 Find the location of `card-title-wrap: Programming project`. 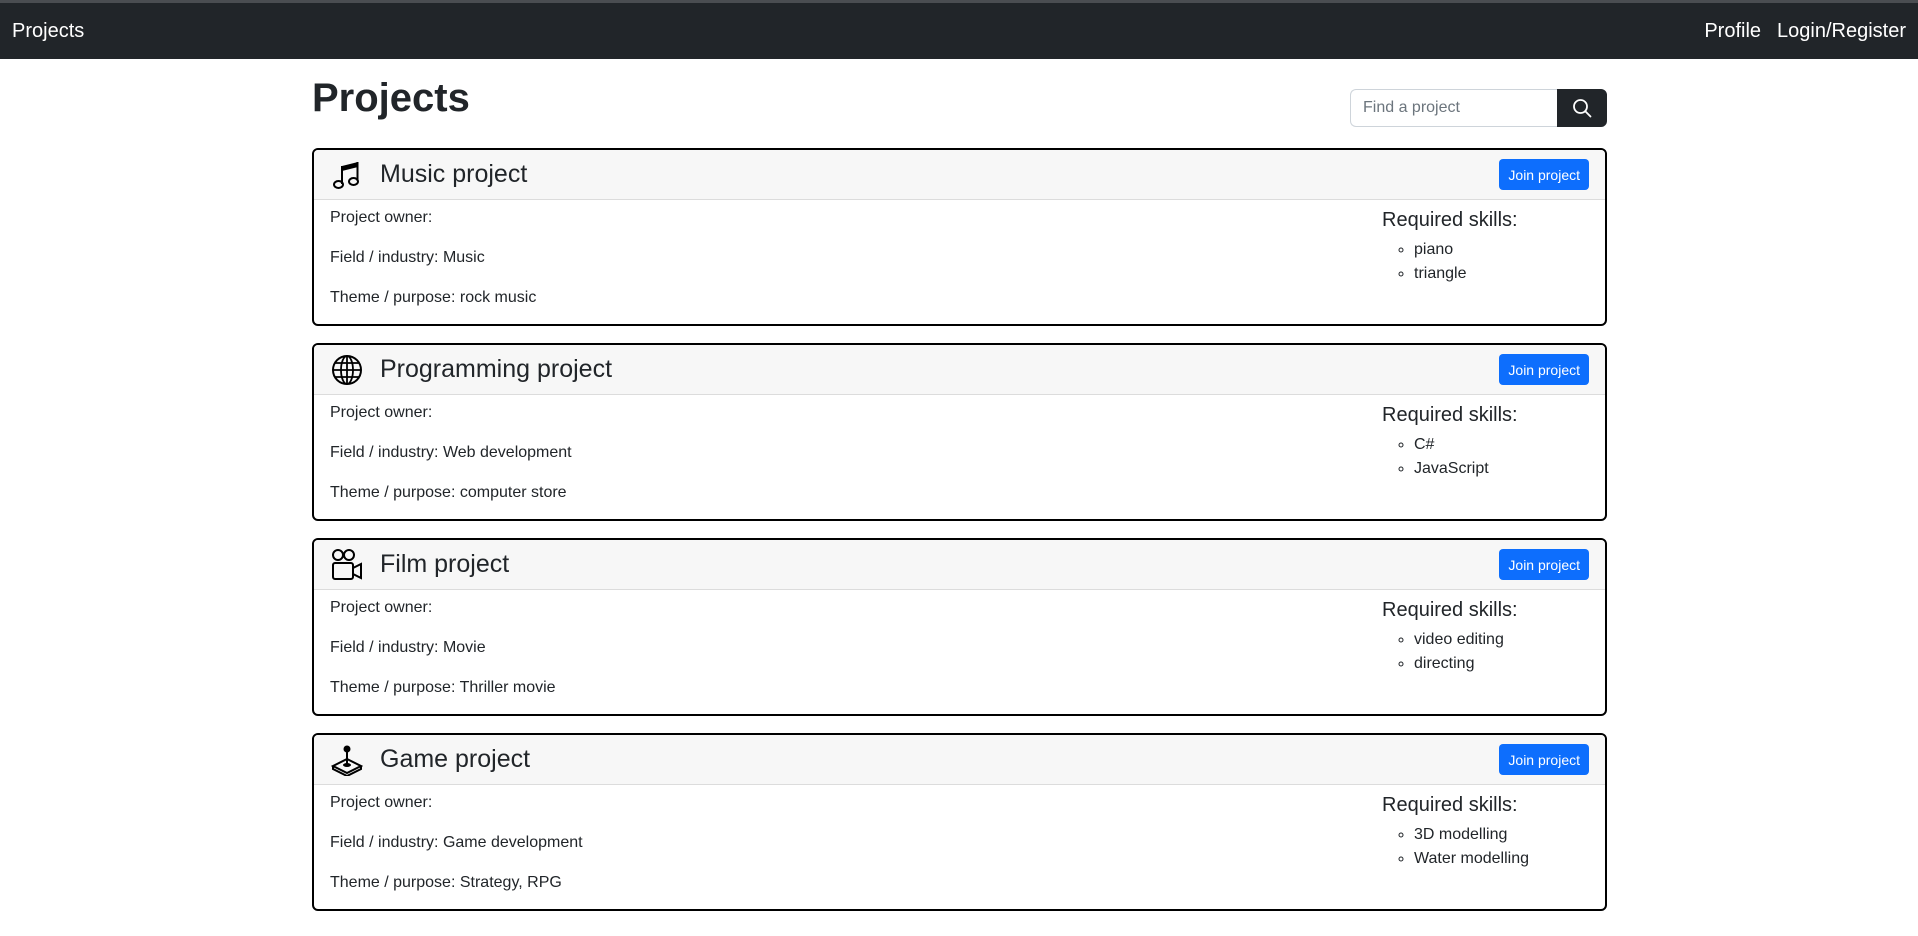

card-title-wrap: Programming project is located at coordinates (471, 370).